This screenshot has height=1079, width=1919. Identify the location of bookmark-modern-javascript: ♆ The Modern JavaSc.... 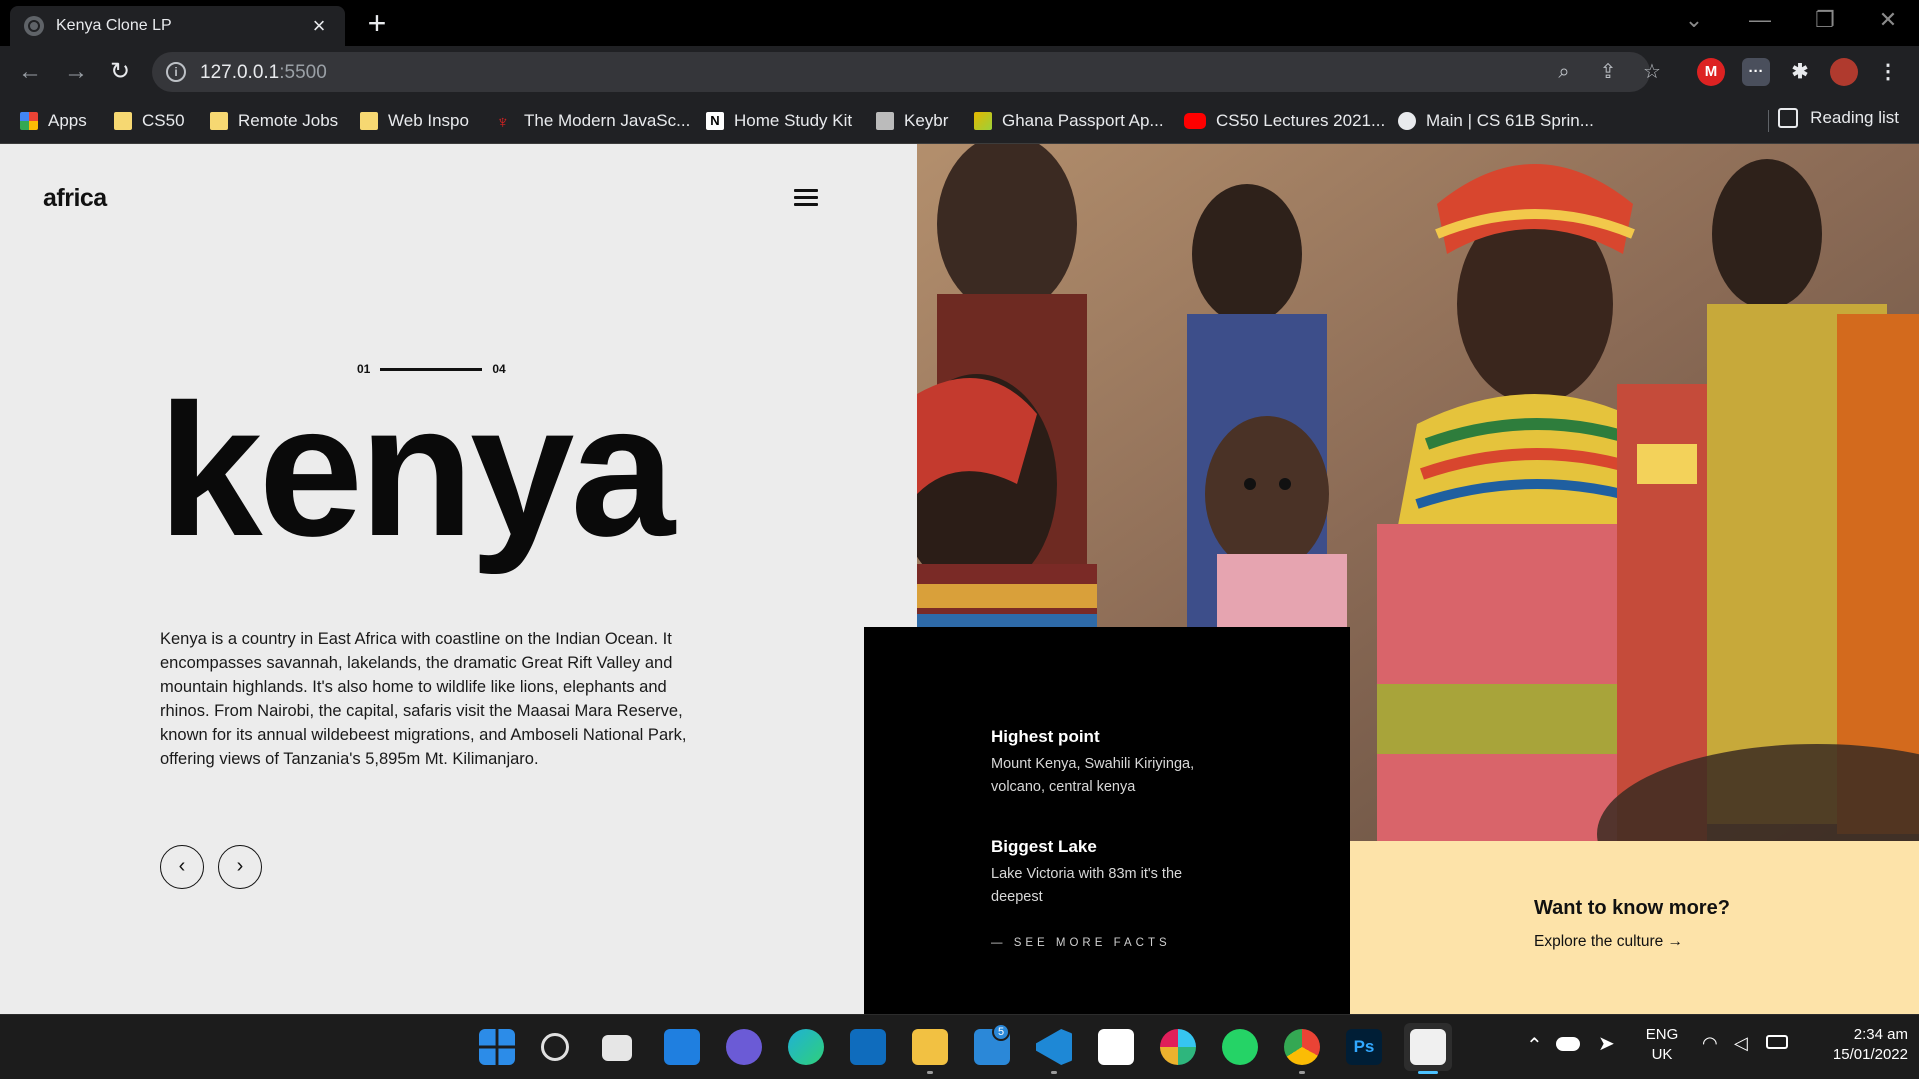
(593, 121).